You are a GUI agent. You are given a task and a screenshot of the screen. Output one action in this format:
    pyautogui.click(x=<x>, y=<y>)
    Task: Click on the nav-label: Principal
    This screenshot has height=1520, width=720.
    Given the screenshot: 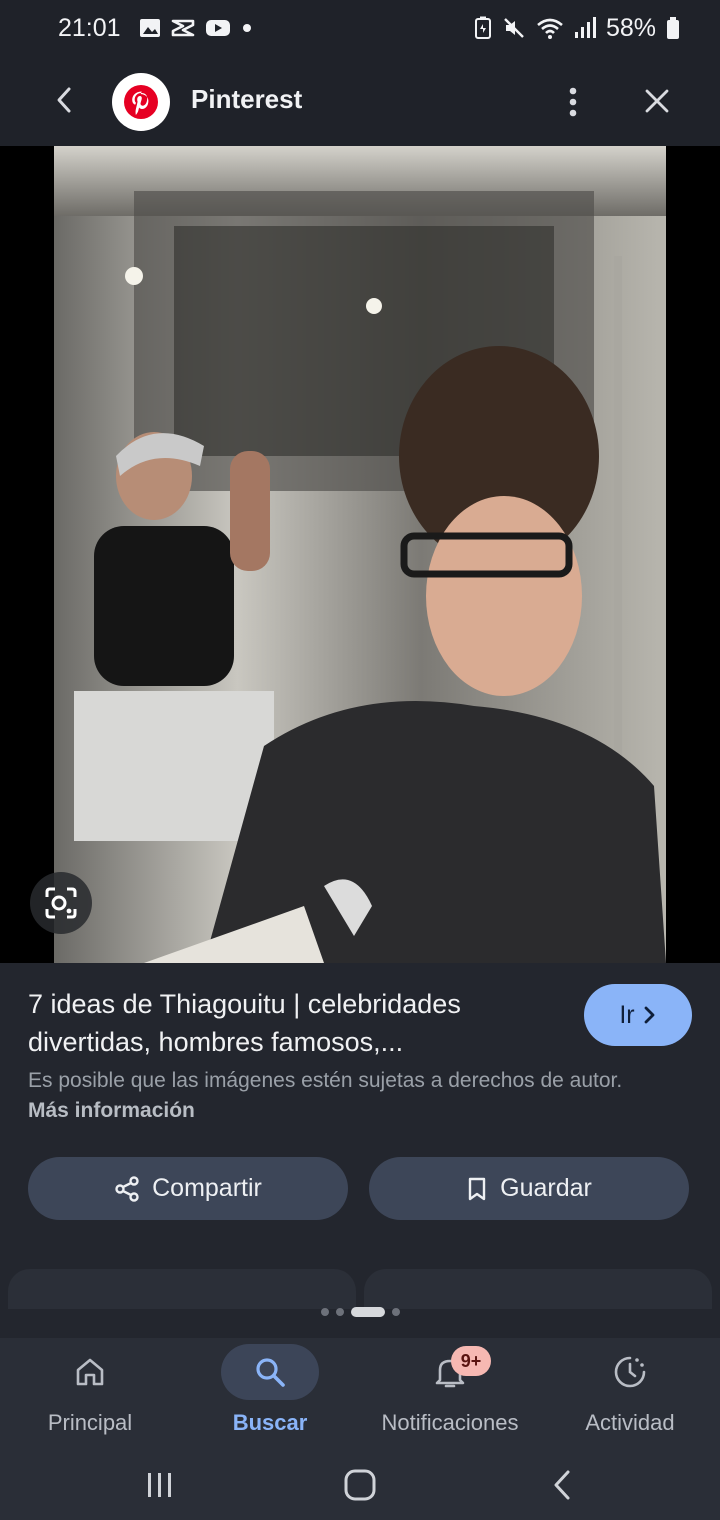 What is the action you would take?
    pyautogui.click(x=90, y=1422)
    